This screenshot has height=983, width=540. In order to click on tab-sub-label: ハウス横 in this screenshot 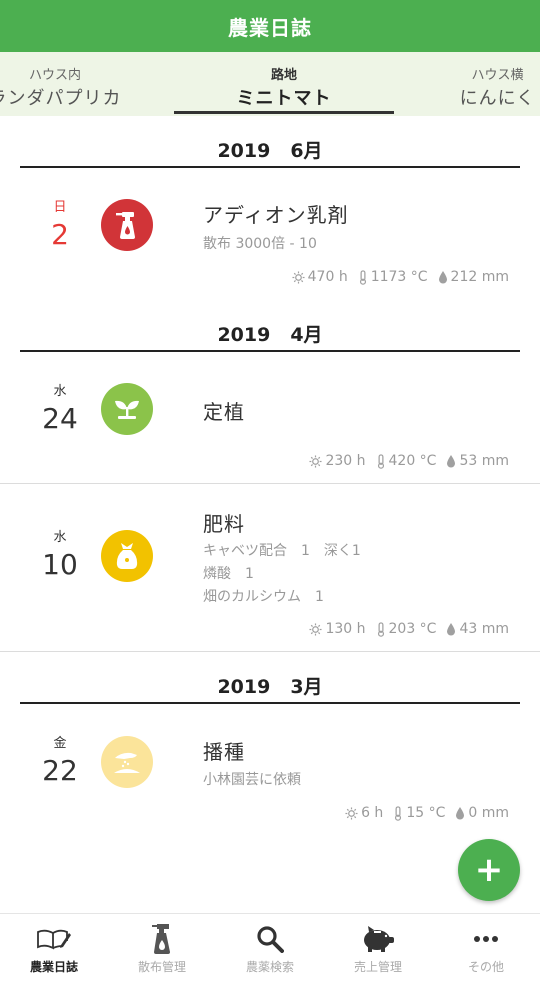, I will do `click(497, 75)`.